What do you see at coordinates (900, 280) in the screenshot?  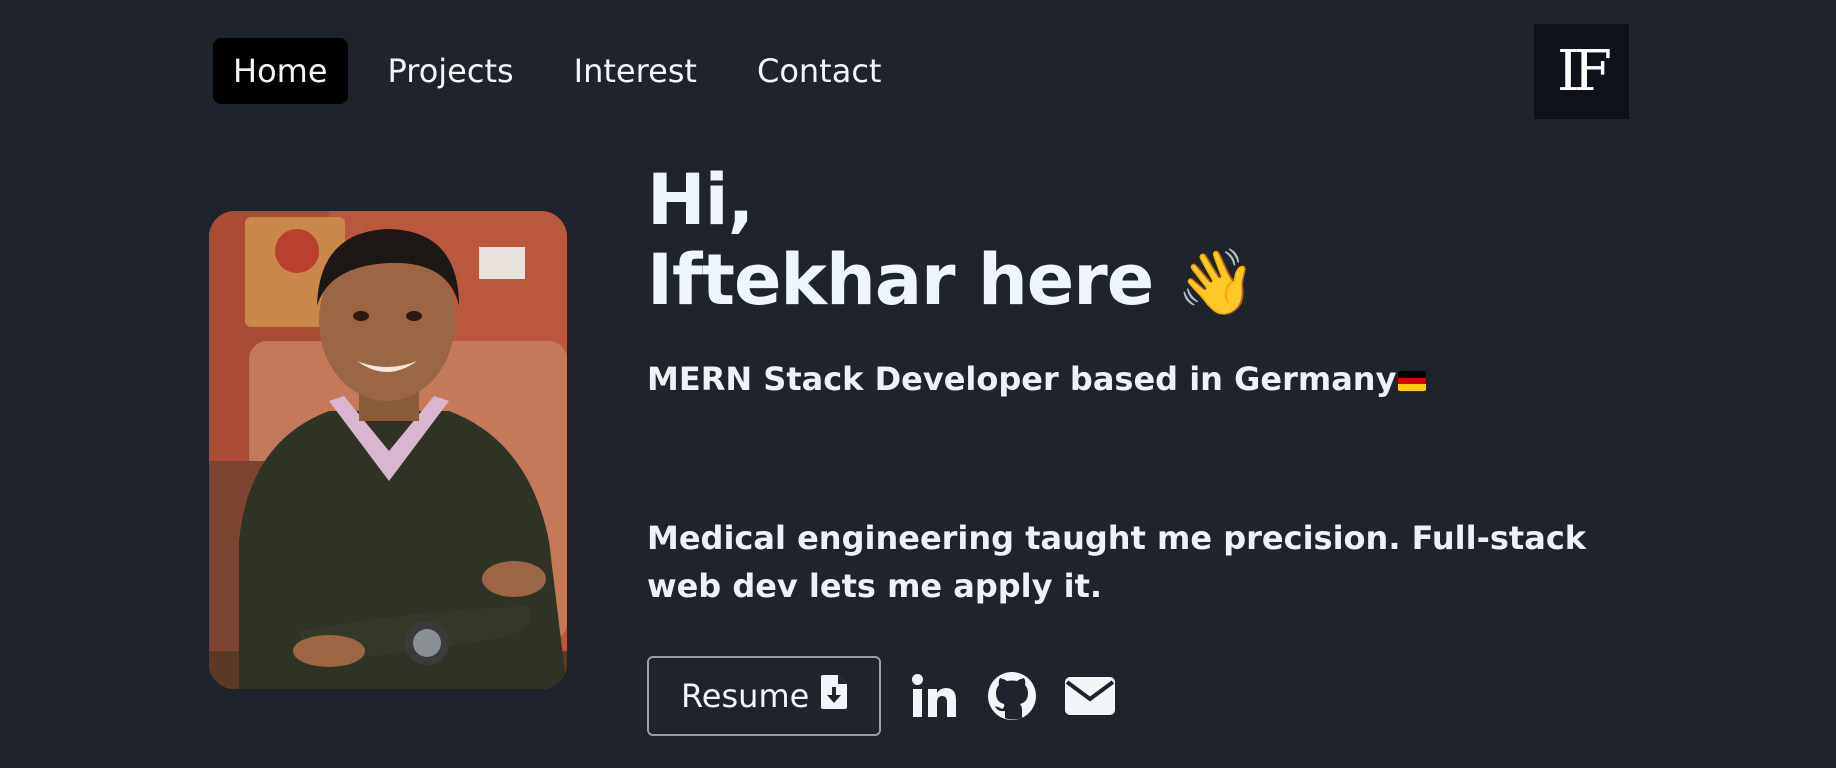 I see `greeting-line-2: Iftekhar here` at bounding box center [900, 280].